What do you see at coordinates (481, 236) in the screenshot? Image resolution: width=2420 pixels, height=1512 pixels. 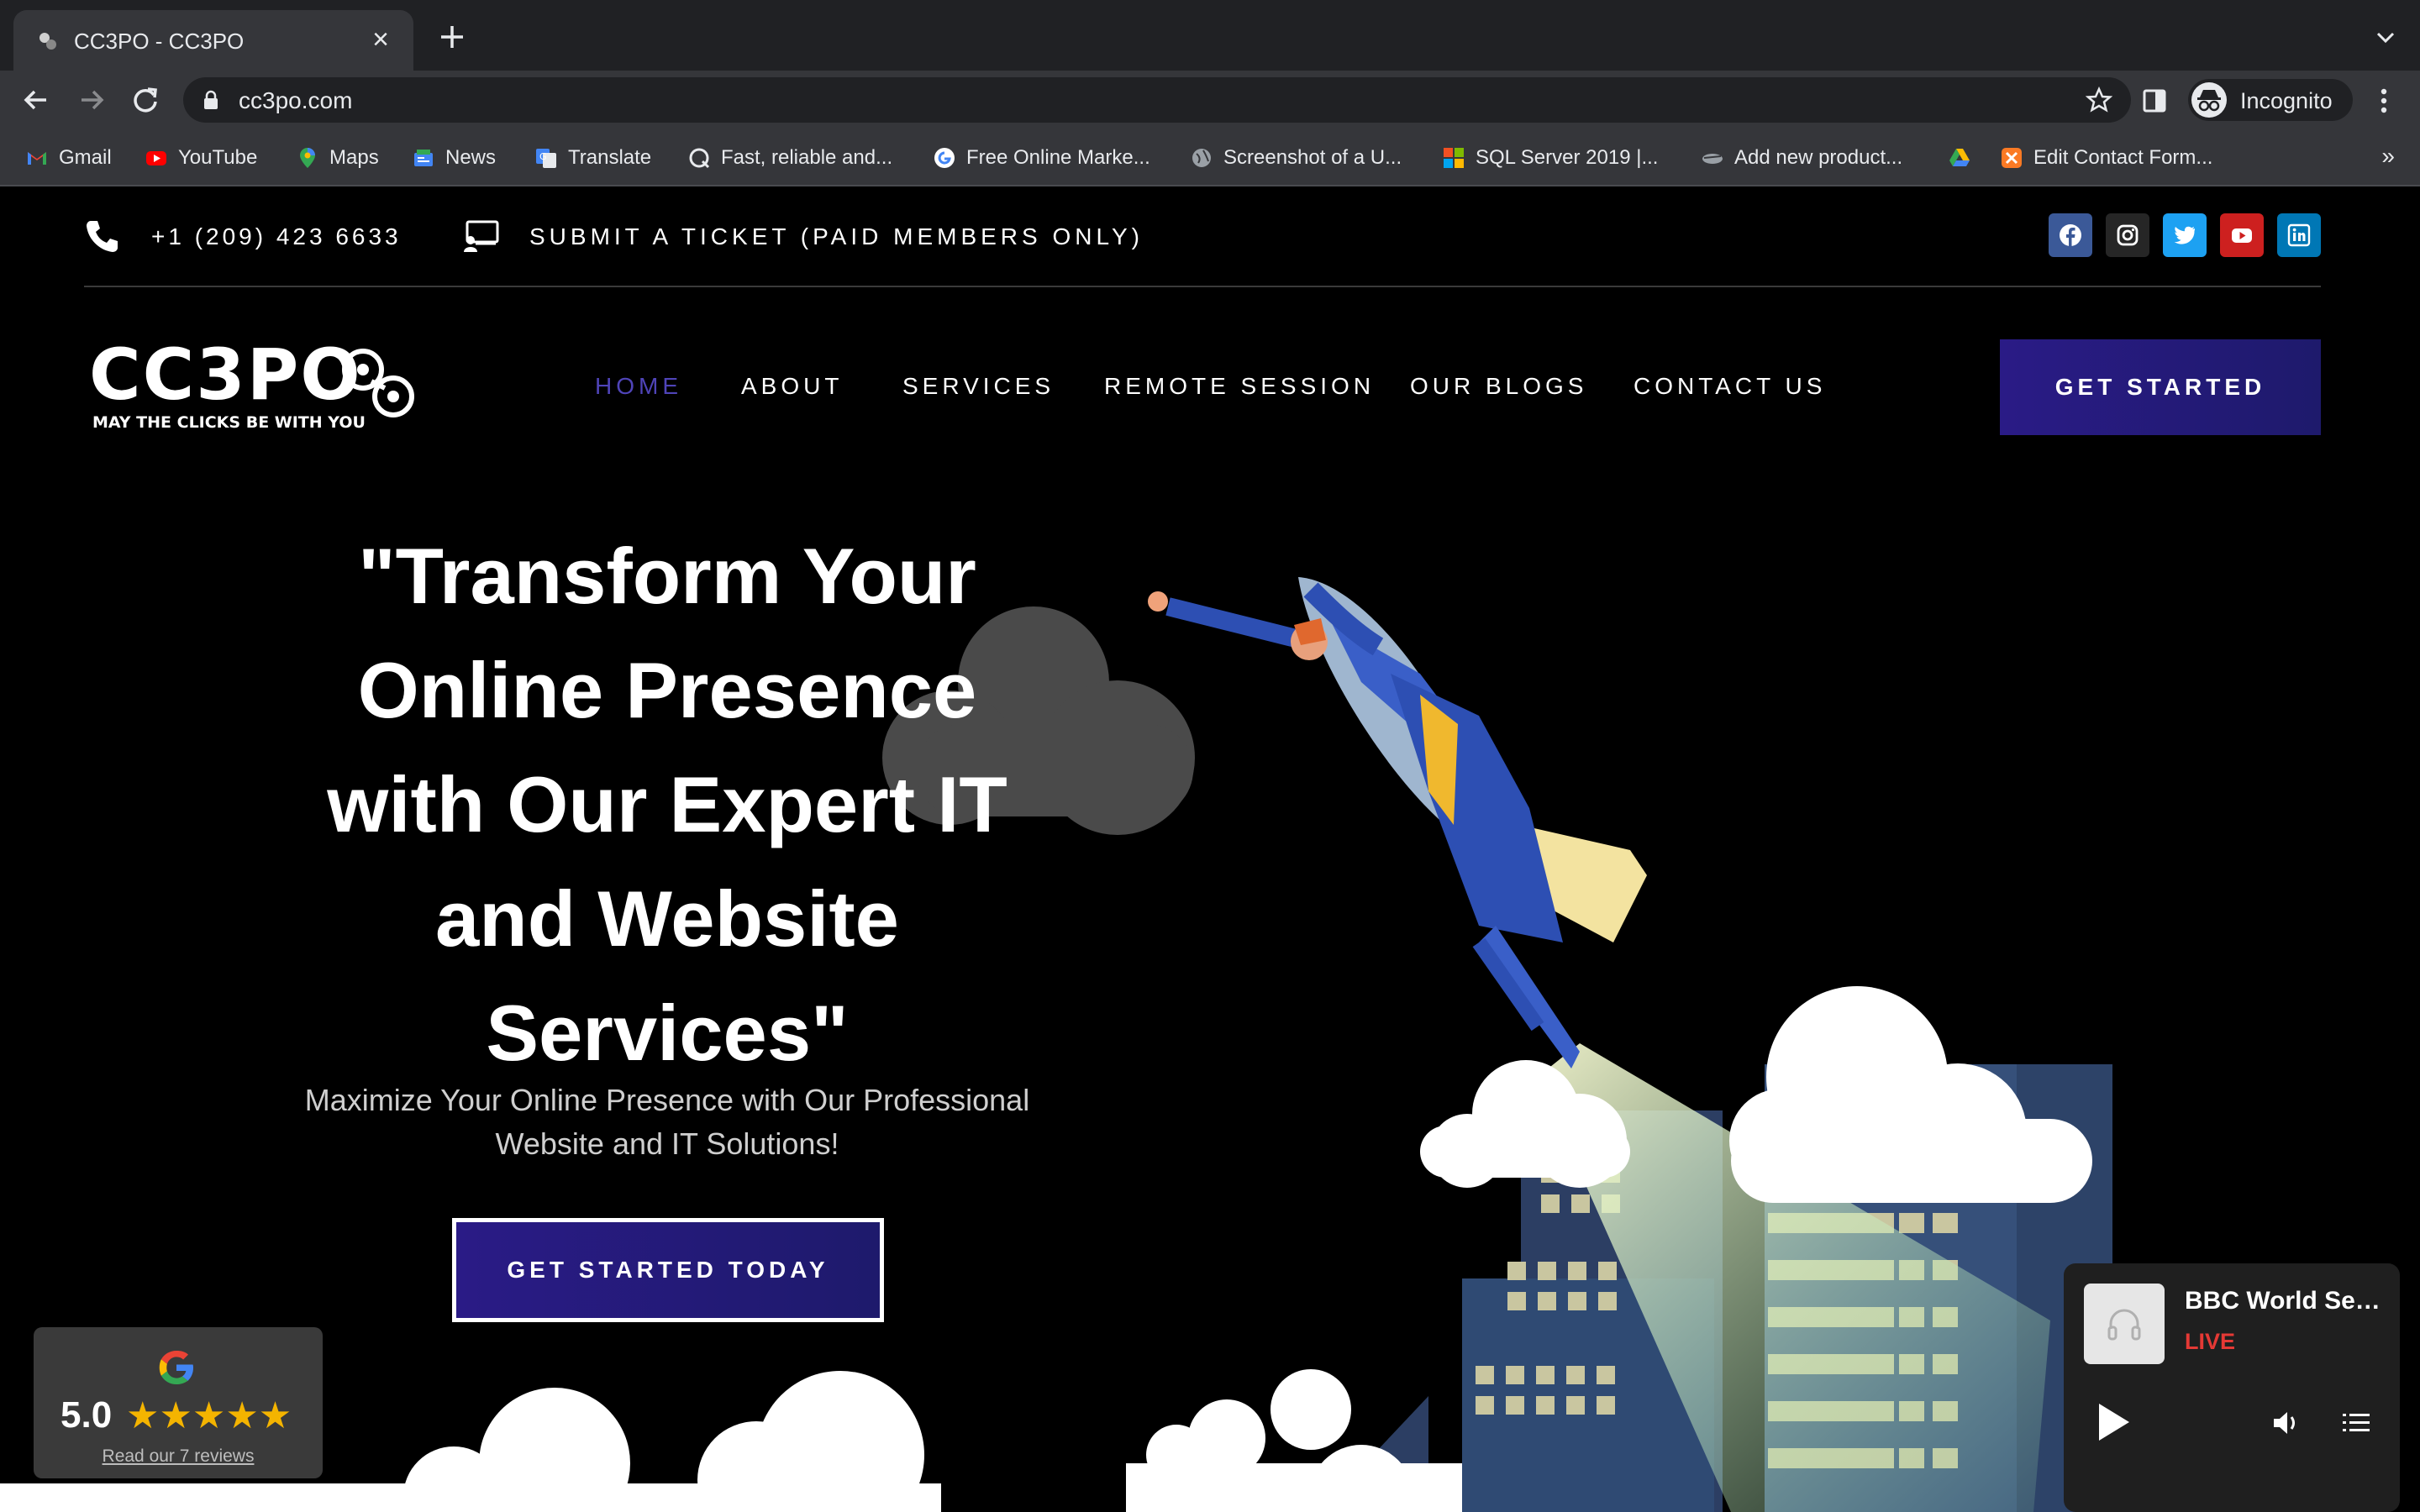 I see `ticket-icon` at bounding box center [481, 236].